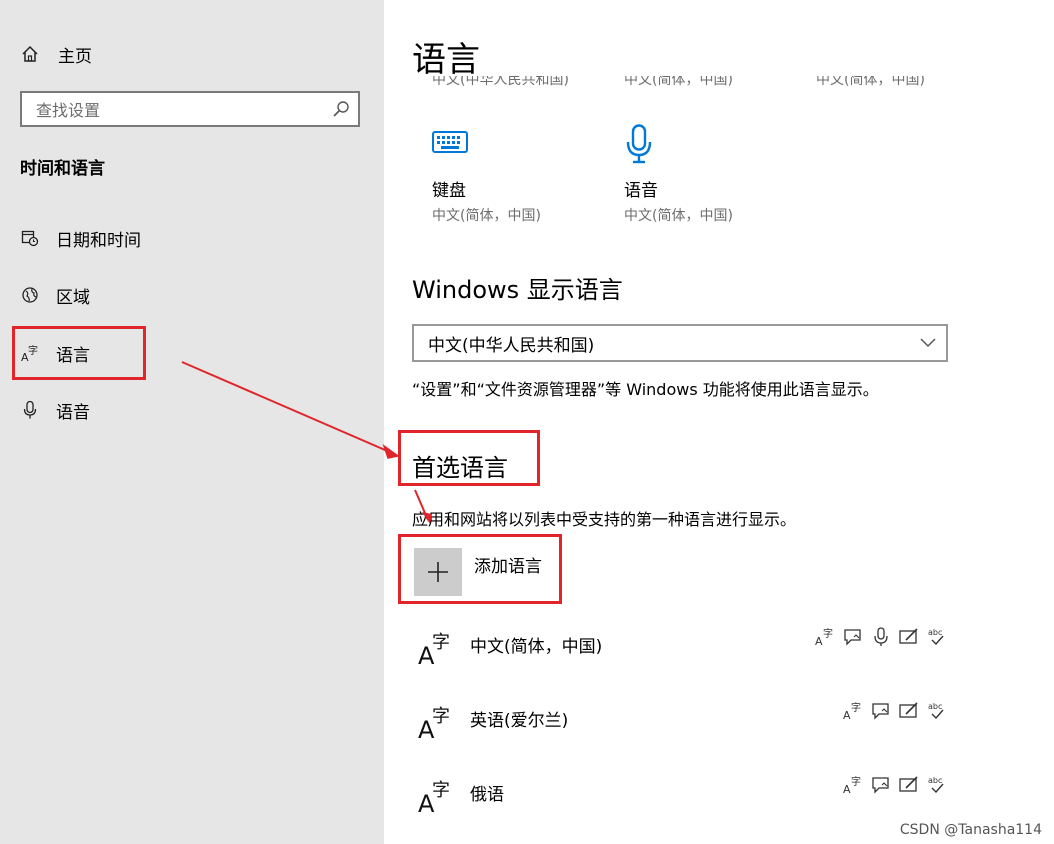 Image resolution: width=1054 pixels, height=844 pixels. Describe the element at coordinates (511, 345) in the screenshot. I see `selected-value: 中文(中华人民共和国)` at that location.